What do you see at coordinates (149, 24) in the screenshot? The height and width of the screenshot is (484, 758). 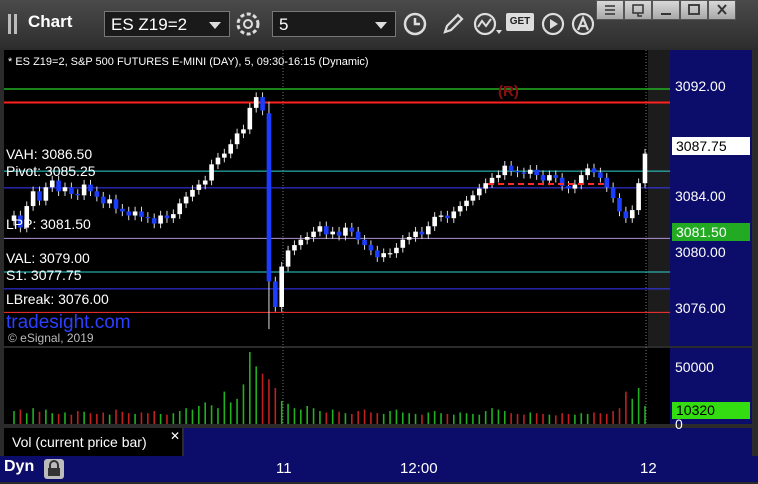 I see `symbol-value: ES Z19=2` at bounding box center [149, 24].